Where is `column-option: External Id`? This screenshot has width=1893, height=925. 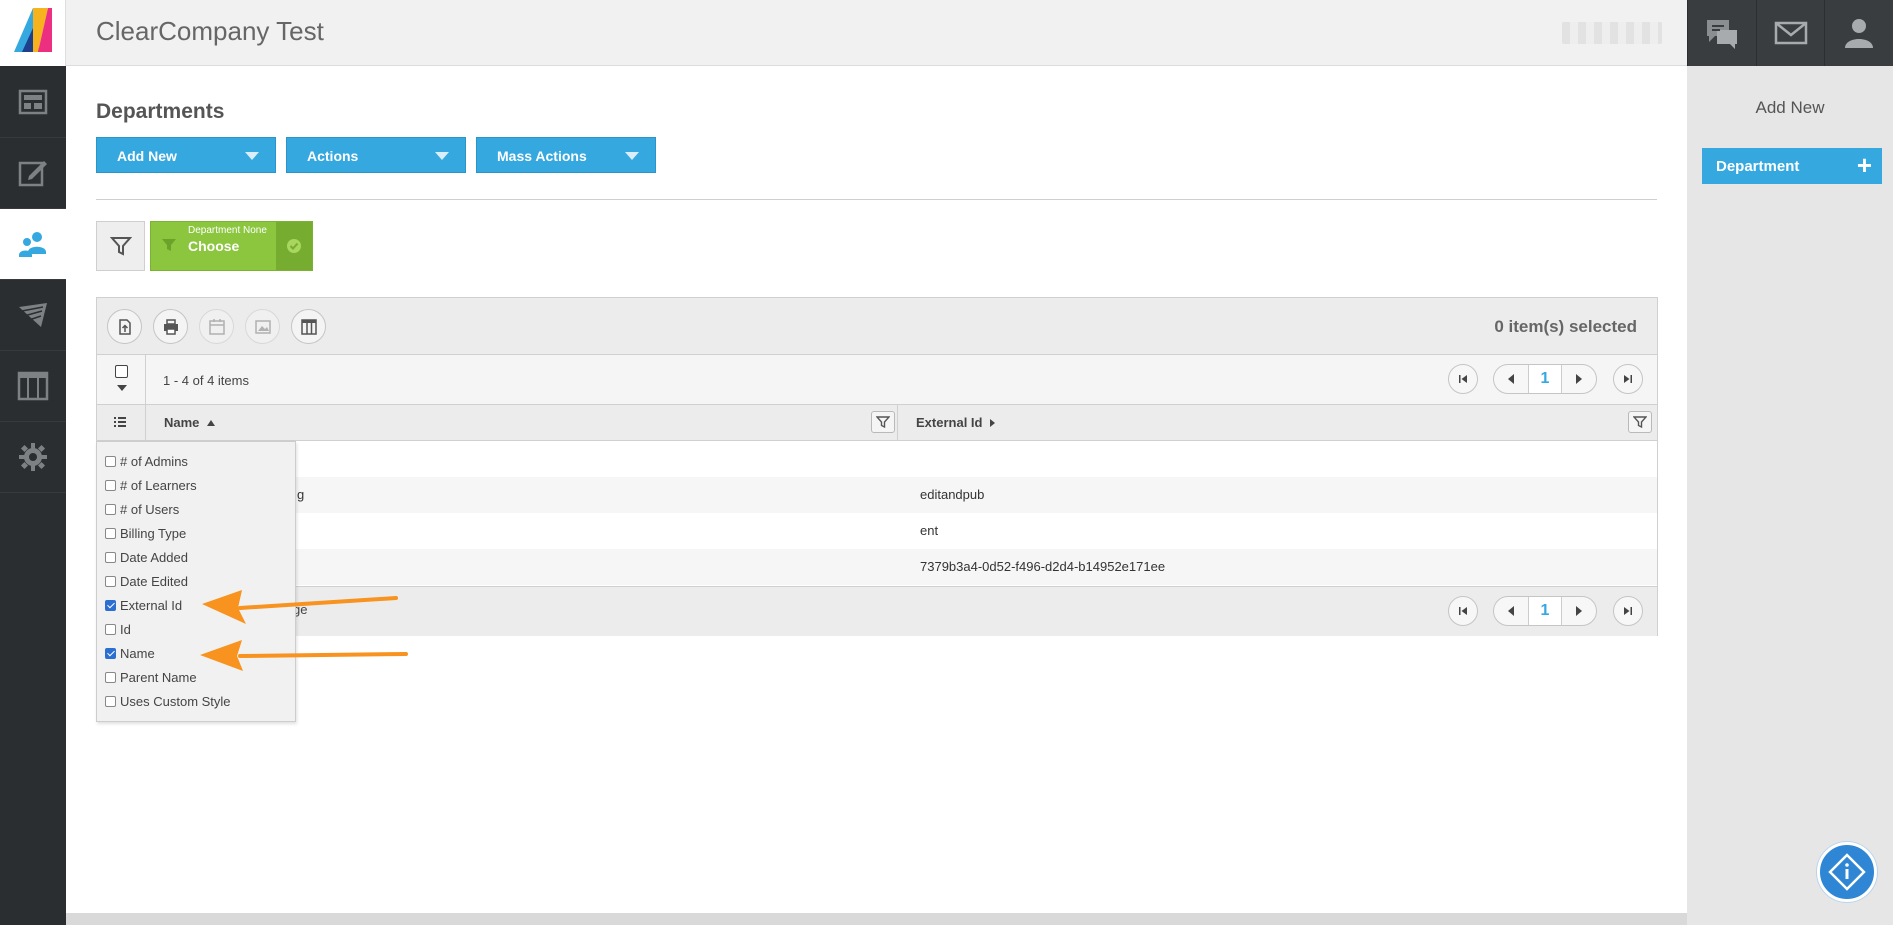 column-option: External Id is located at coordinates (143, 605).